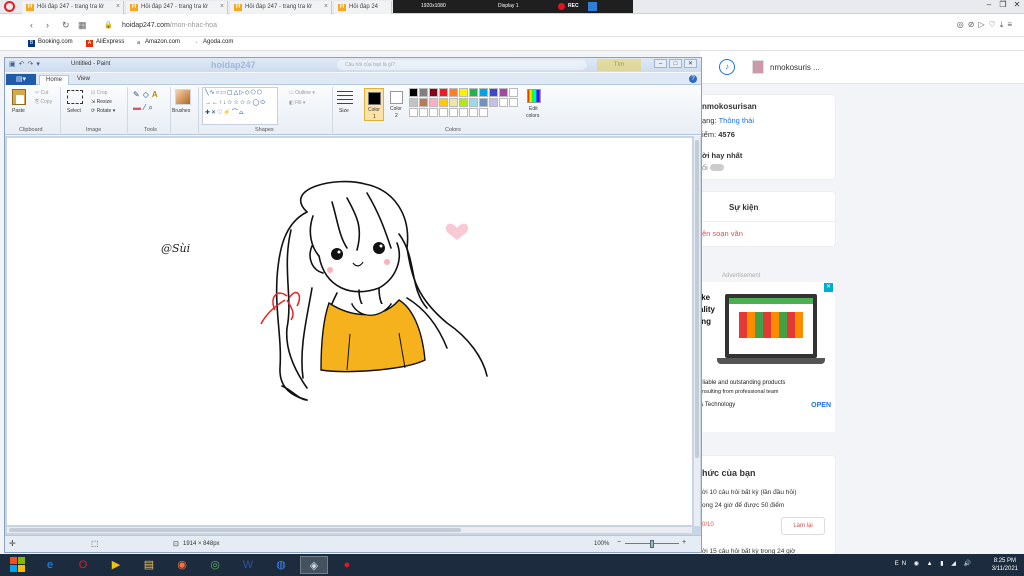 The width and height of the screenshot is (1024, 576). What do you see at coordinates (619, 542) in the screenshot?
I see `zoom-out-icon: −` at bounding box center [619, 542].